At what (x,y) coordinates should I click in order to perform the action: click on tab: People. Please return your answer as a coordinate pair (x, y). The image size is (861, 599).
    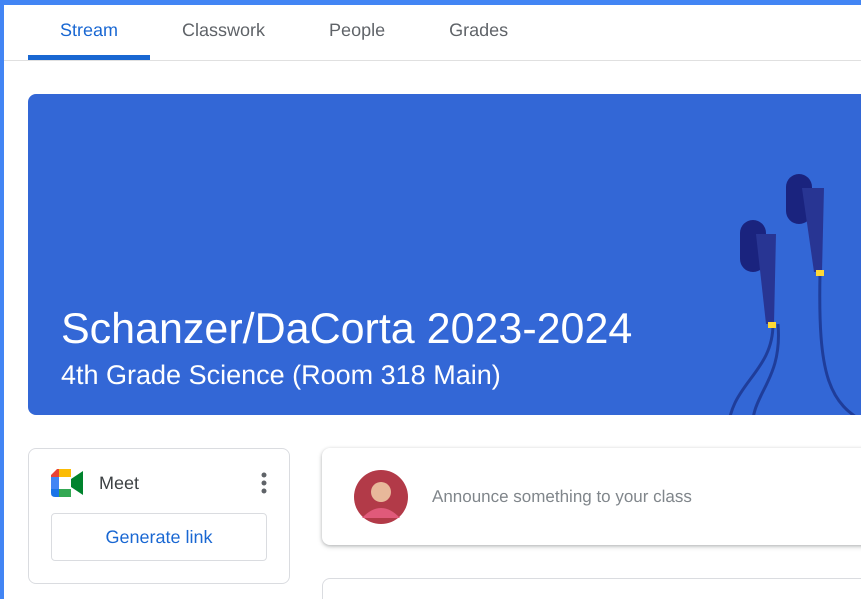
    Looking at the image, I should click on (357, 32).